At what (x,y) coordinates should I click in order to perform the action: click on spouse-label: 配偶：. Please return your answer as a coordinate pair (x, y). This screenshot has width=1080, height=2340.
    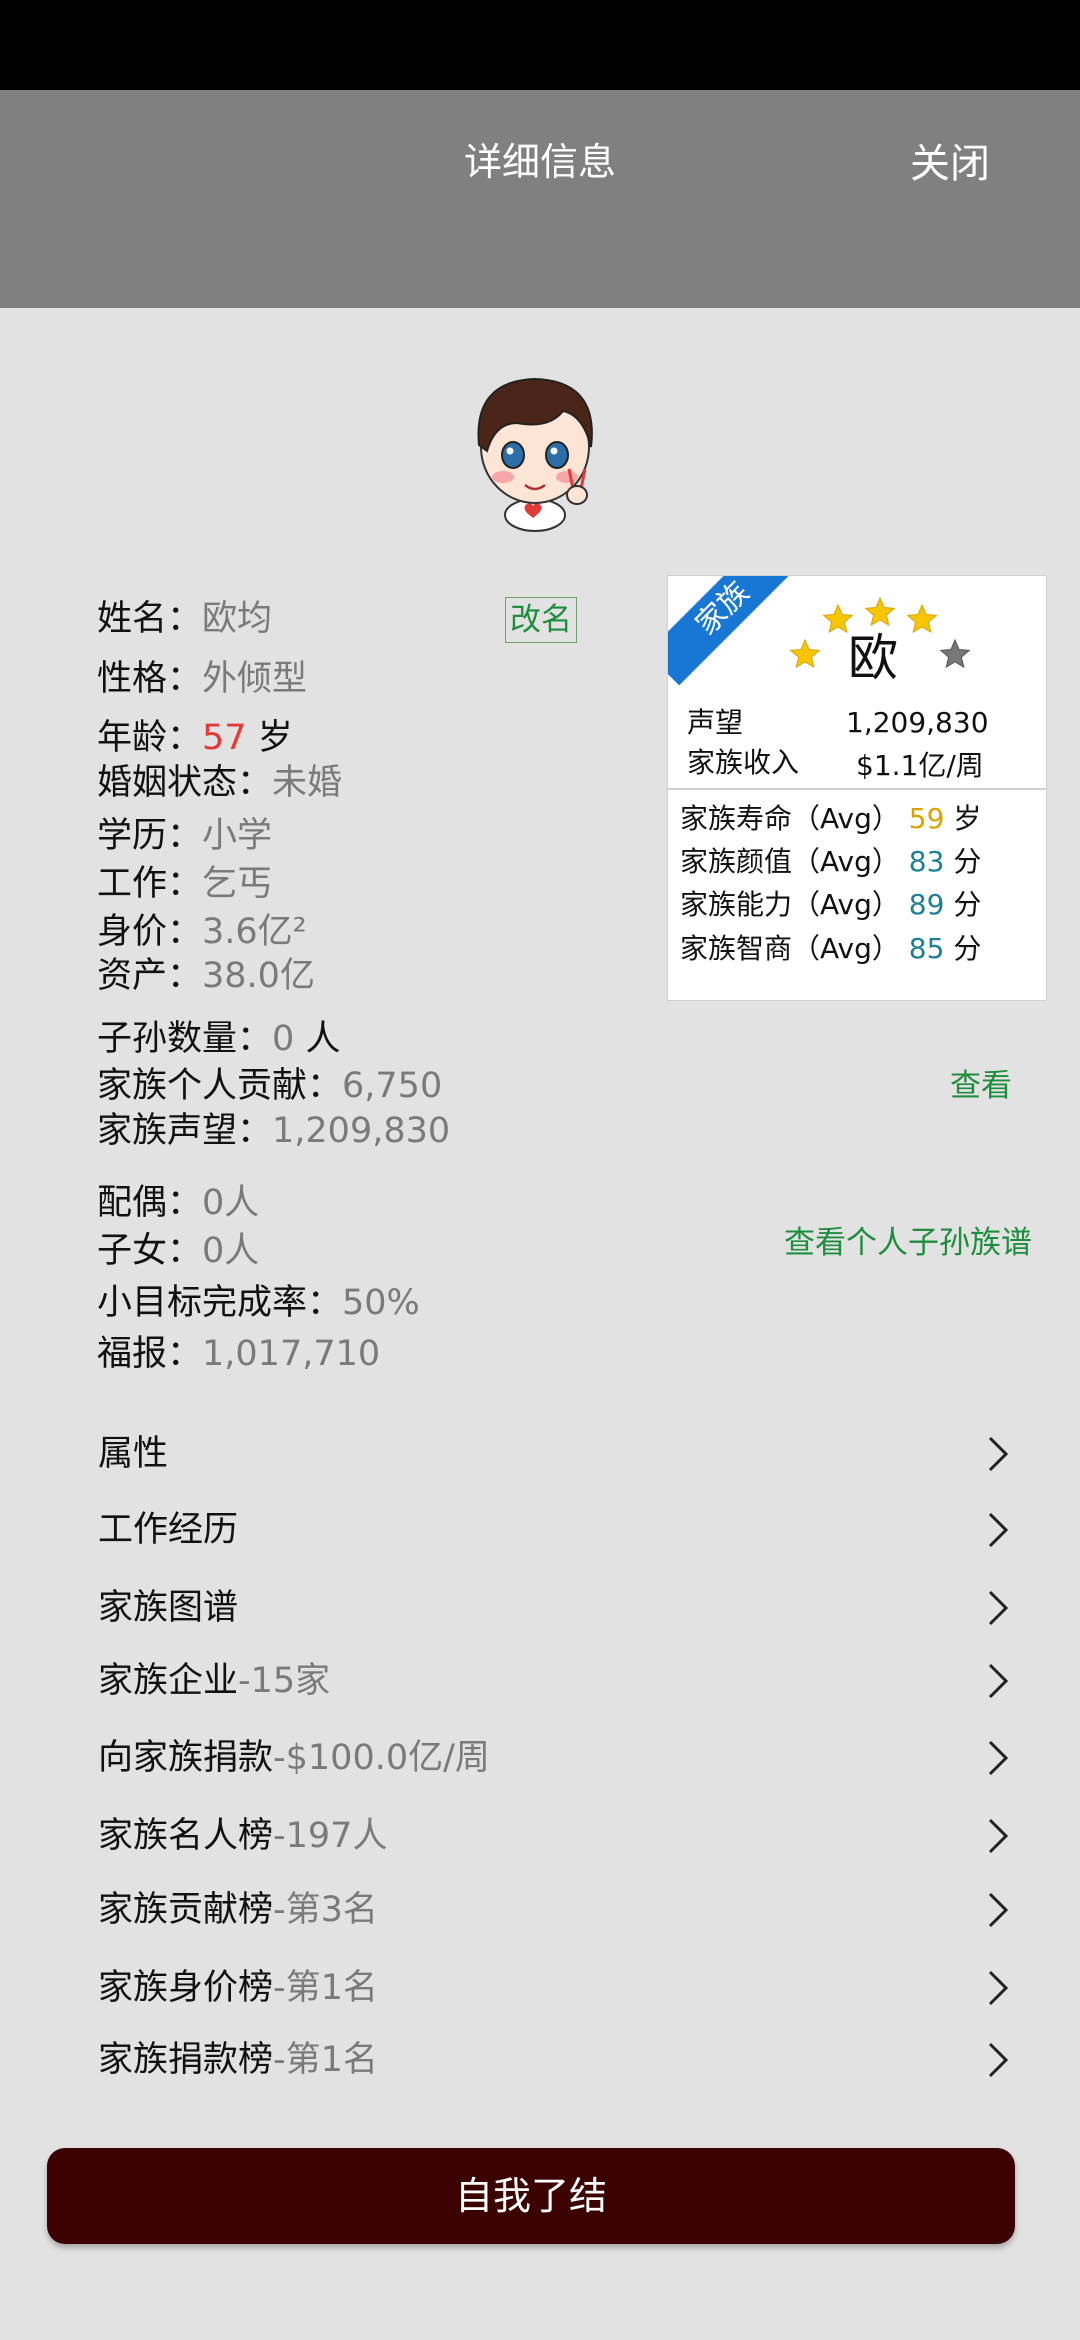
    Looking at the image, I should click on (150, 1203).